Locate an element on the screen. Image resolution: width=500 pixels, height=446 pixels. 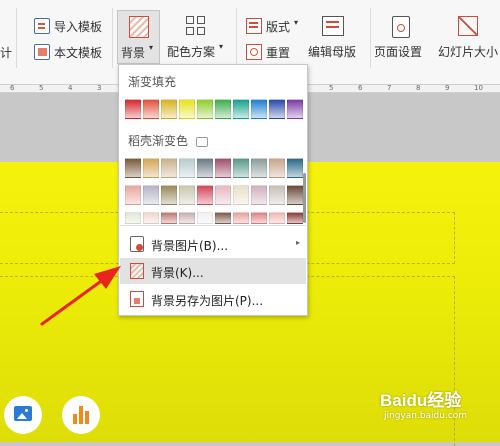
red-pointer-arrow is located at coordinates (80, 296).